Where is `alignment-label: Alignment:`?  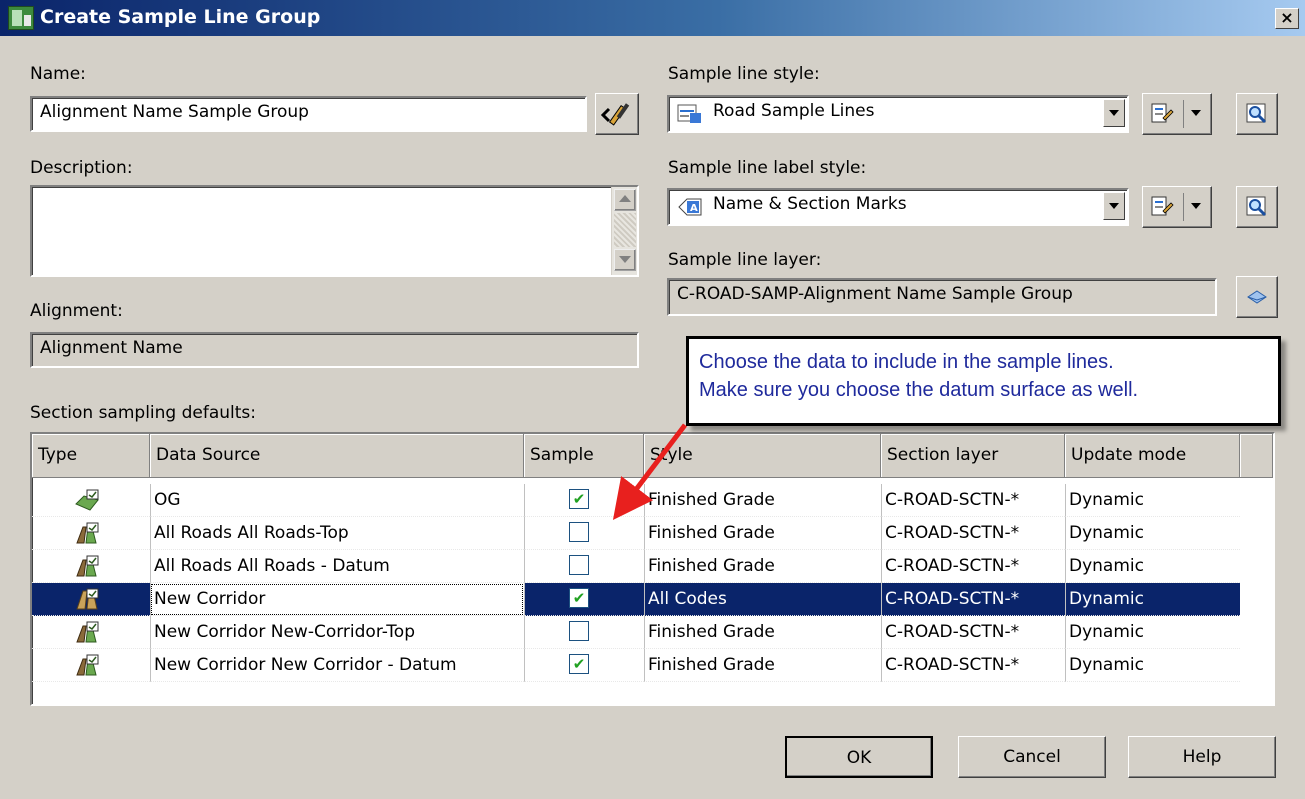 alignment-label: Alignment: is located at coordinates (76, 311).